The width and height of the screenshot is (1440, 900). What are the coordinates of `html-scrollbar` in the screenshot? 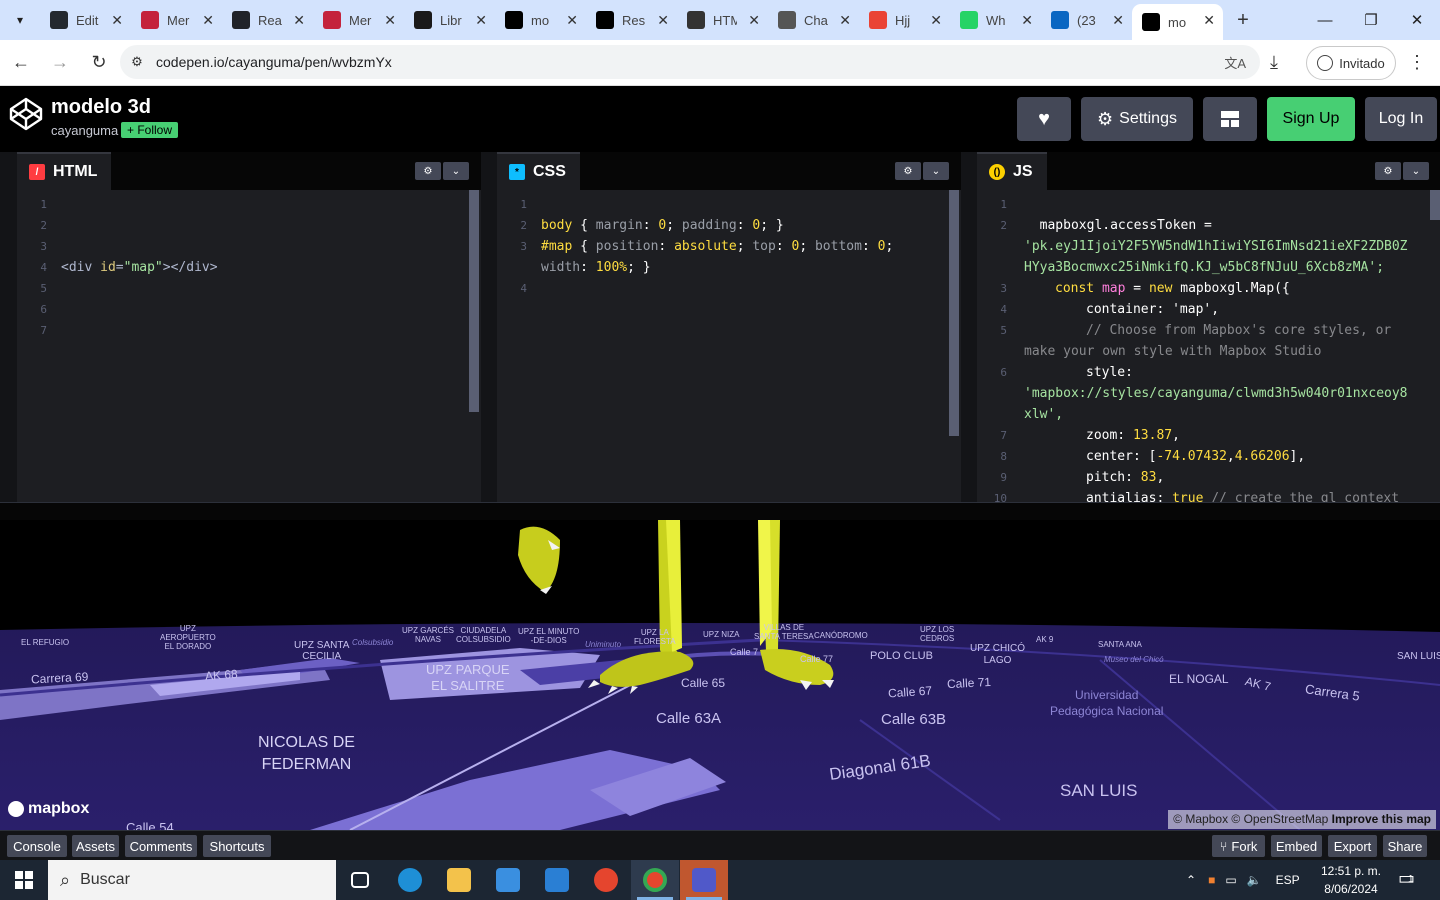 It's located at (474, 301).